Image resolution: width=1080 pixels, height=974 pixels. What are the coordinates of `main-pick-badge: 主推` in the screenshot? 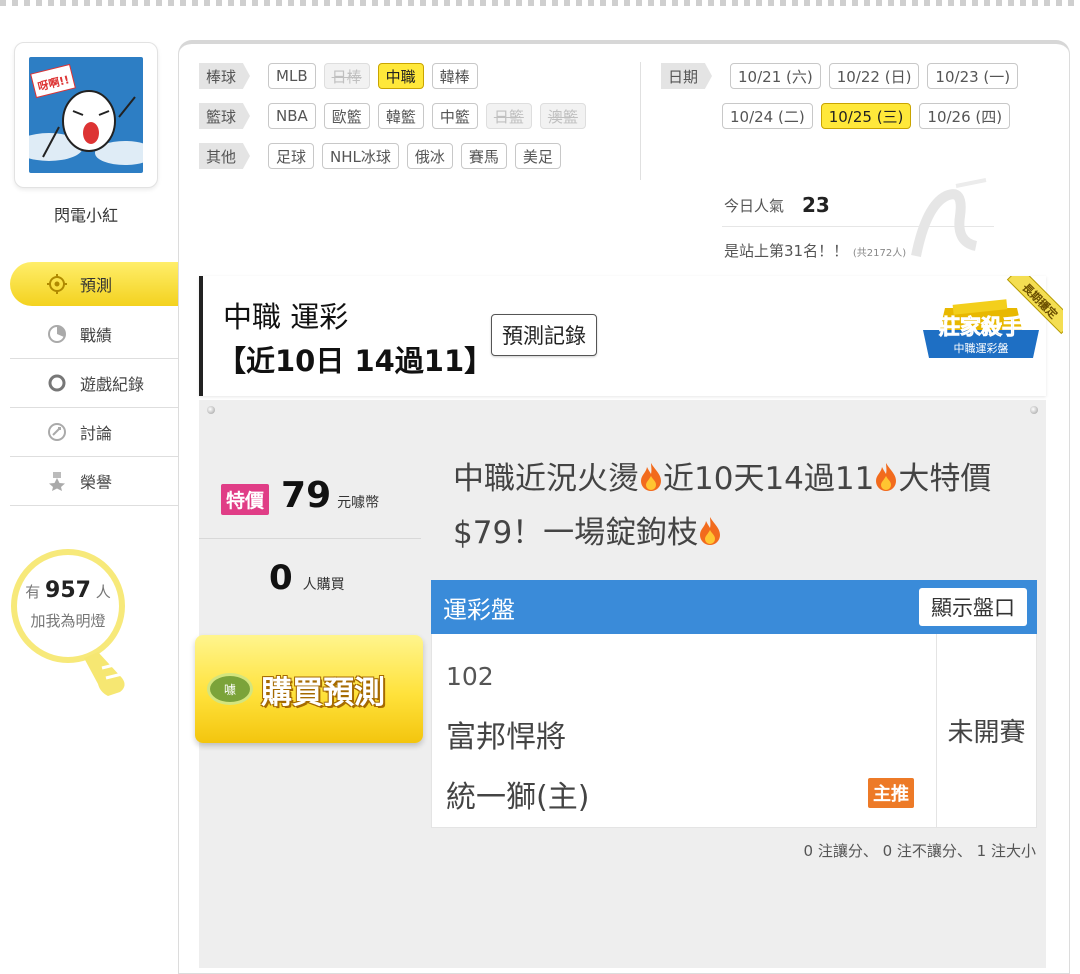 It's located at (891, 793).